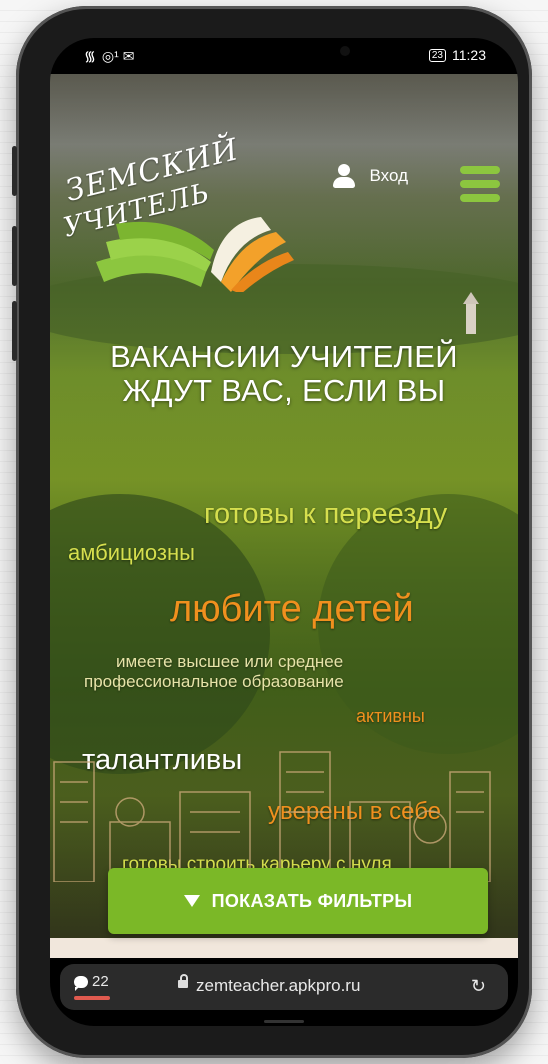 This screenshot has width=548, height=1064. Describe the element at coordinates (90, 56) in the screenshot. I see `signal-icon: ᯾` at that location.